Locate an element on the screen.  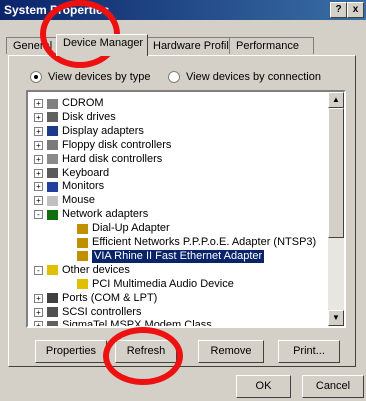
display-icon is located at coordinates (52, 131).